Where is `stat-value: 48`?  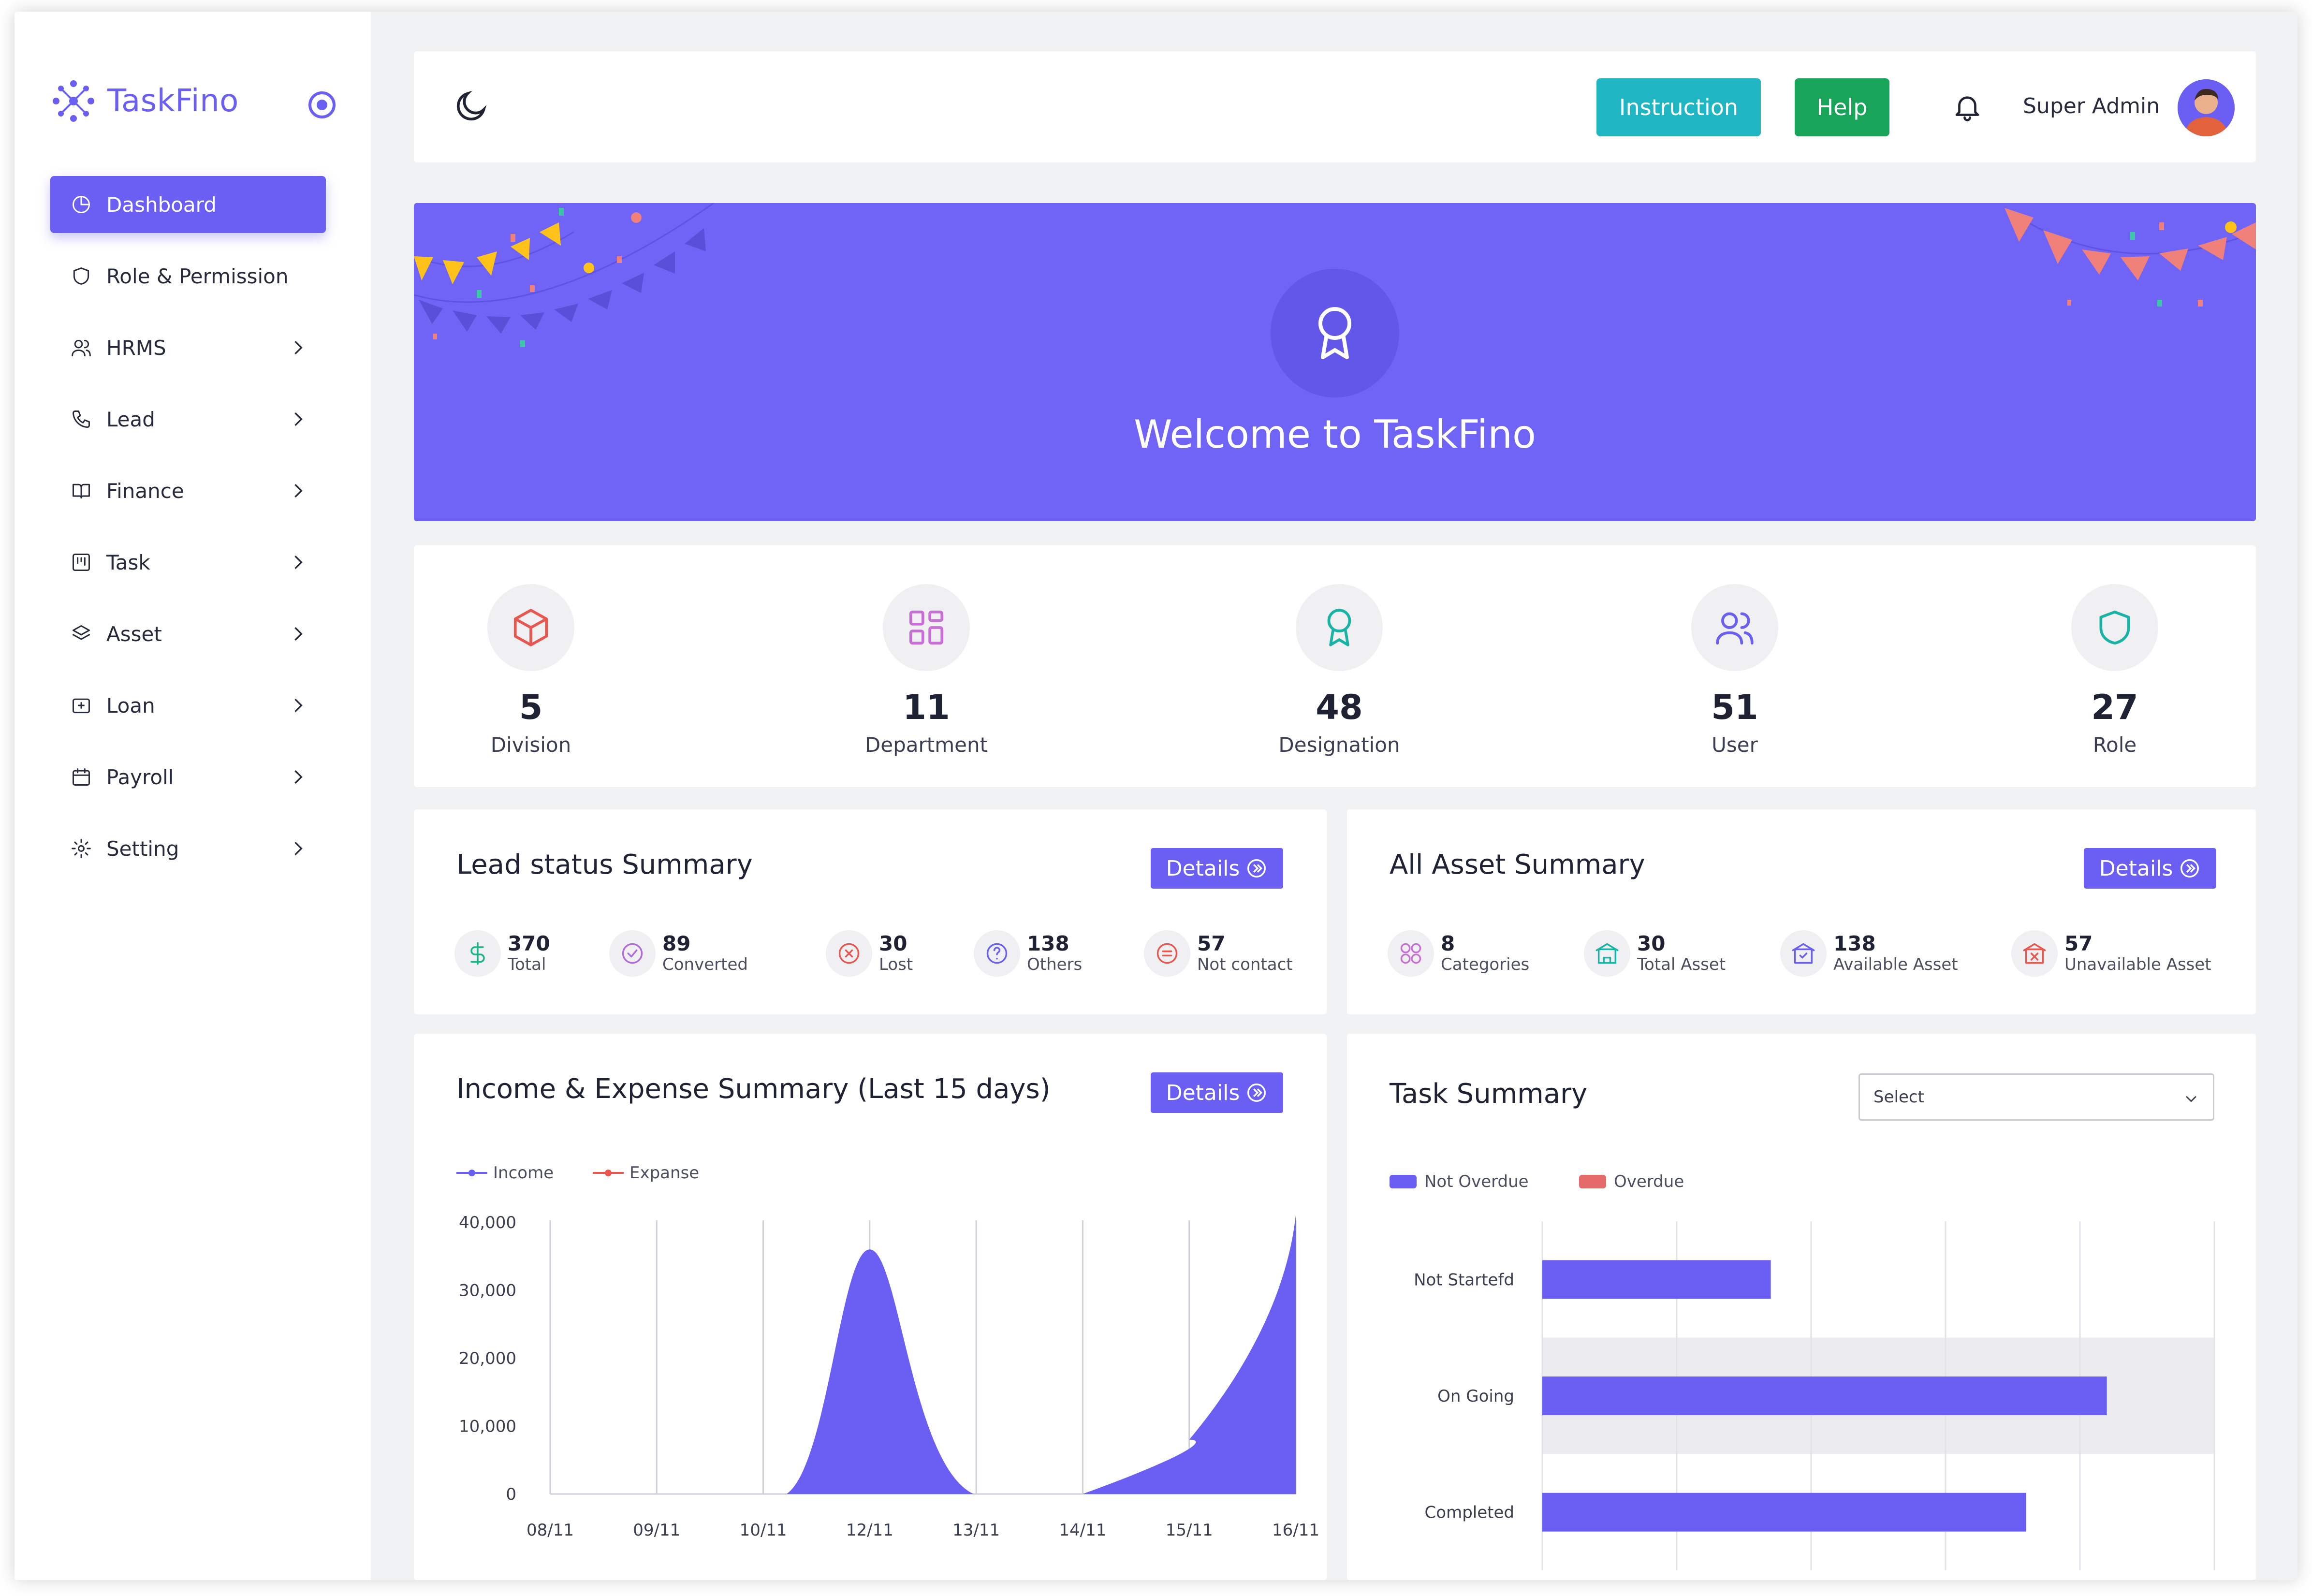
stat-value: 48 is located at coordinates (1339, 708).